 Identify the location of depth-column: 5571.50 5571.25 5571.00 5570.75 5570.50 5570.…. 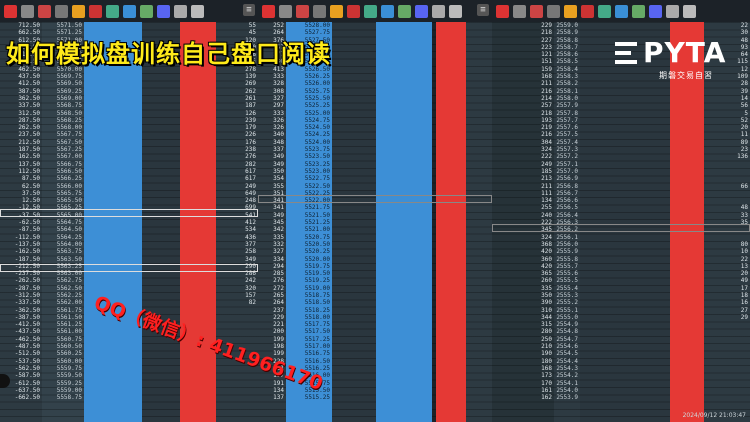
(63, 222).